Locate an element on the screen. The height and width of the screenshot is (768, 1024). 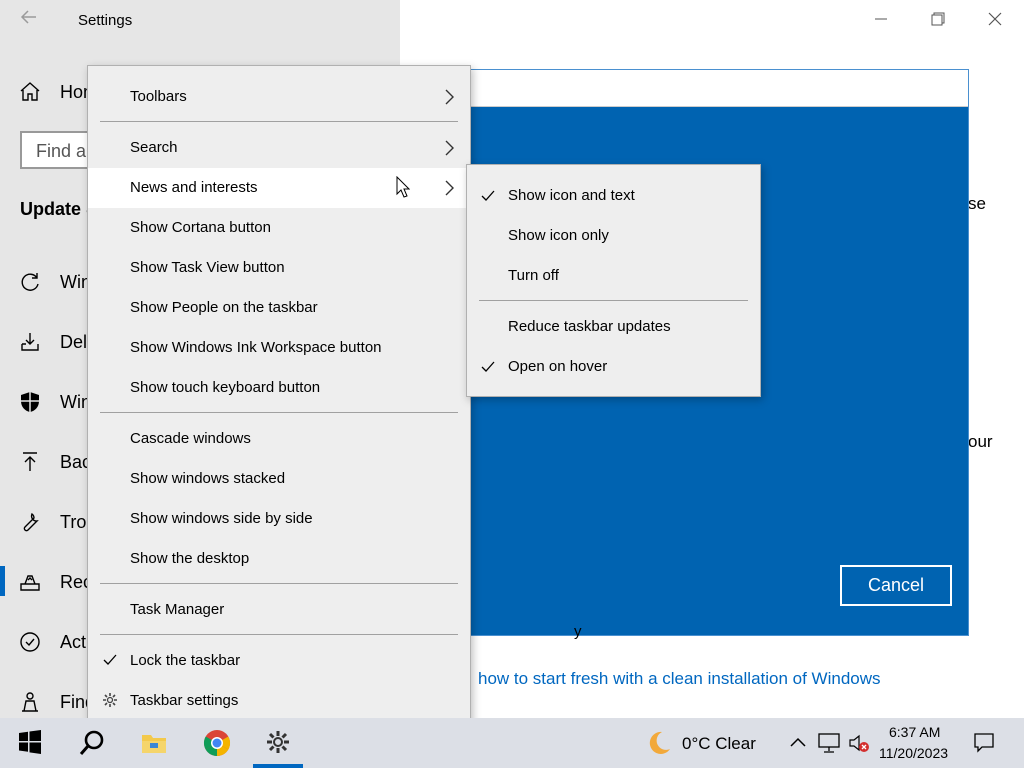
menu-item-show-task-view: Show Task View button is located at coordinates (279, 268).